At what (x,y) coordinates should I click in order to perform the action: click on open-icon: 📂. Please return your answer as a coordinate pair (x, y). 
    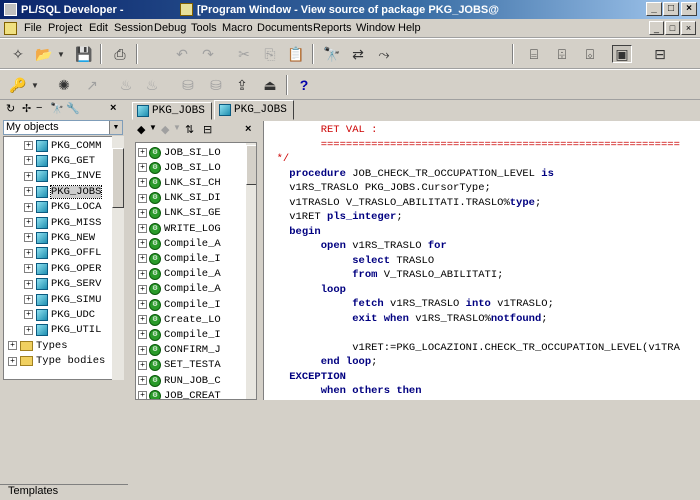
    Looking at the image, I should click on (44, 54).